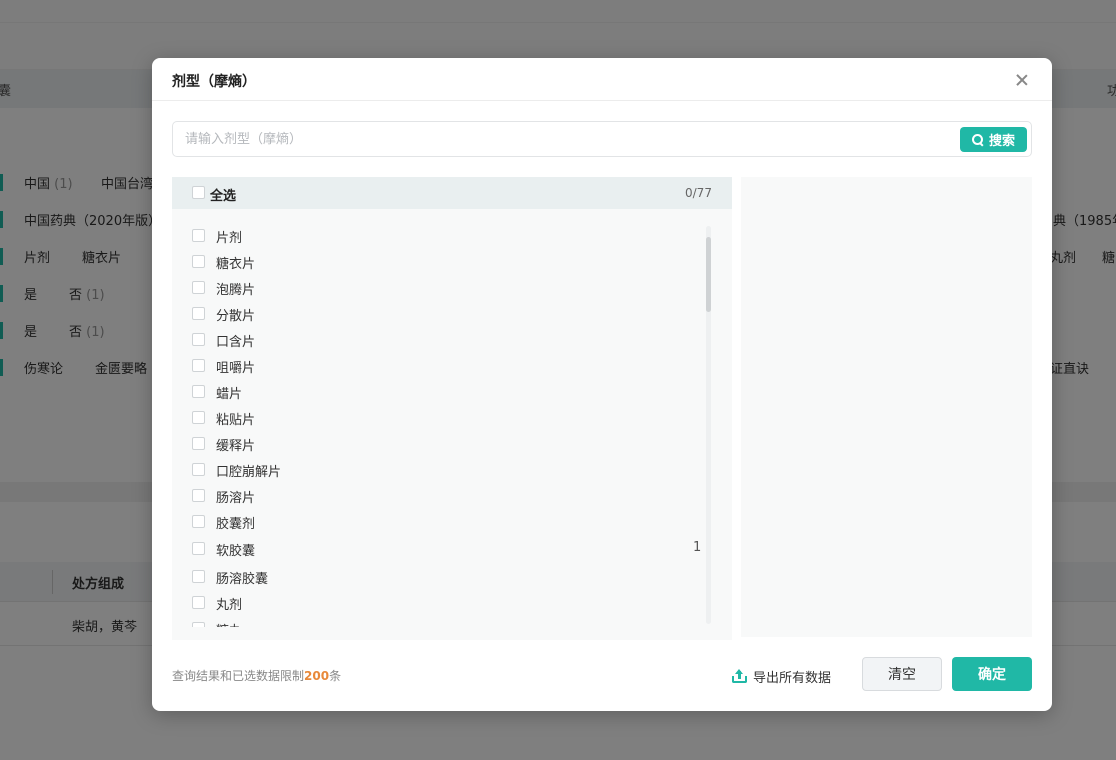  I want to click on confirm-button: 确定, so click(992, 674).